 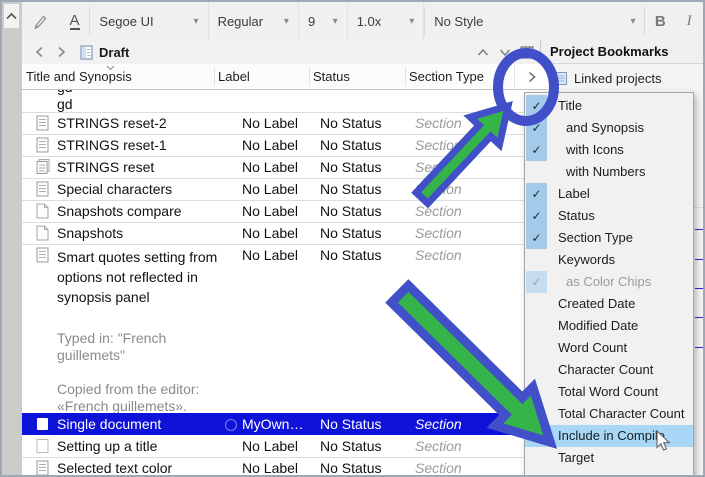 I want to click on menu-item-word-count: Word Count, so click(x=609, y=348).